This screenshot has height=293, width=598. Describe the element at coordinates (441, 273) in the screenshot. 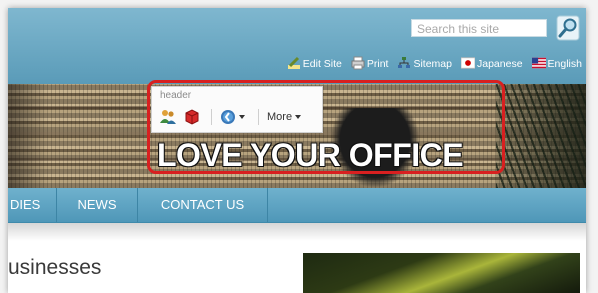

I see `feature-image` at that location.